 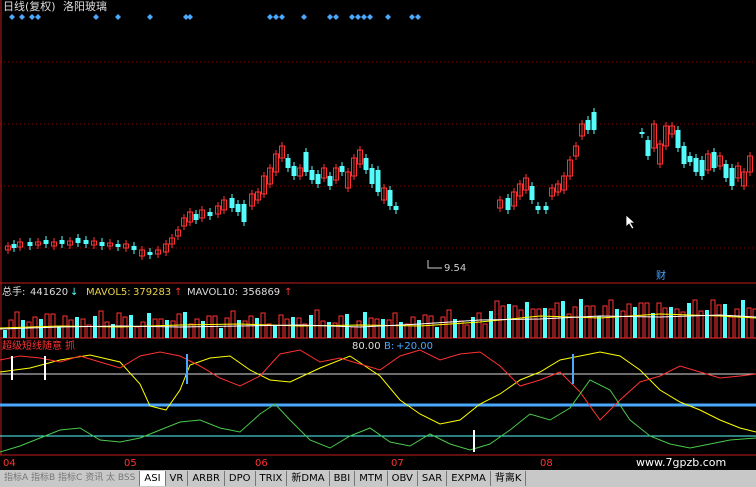 I want to click on indicator-level-a: 80.00, so click(x=366, y=346).